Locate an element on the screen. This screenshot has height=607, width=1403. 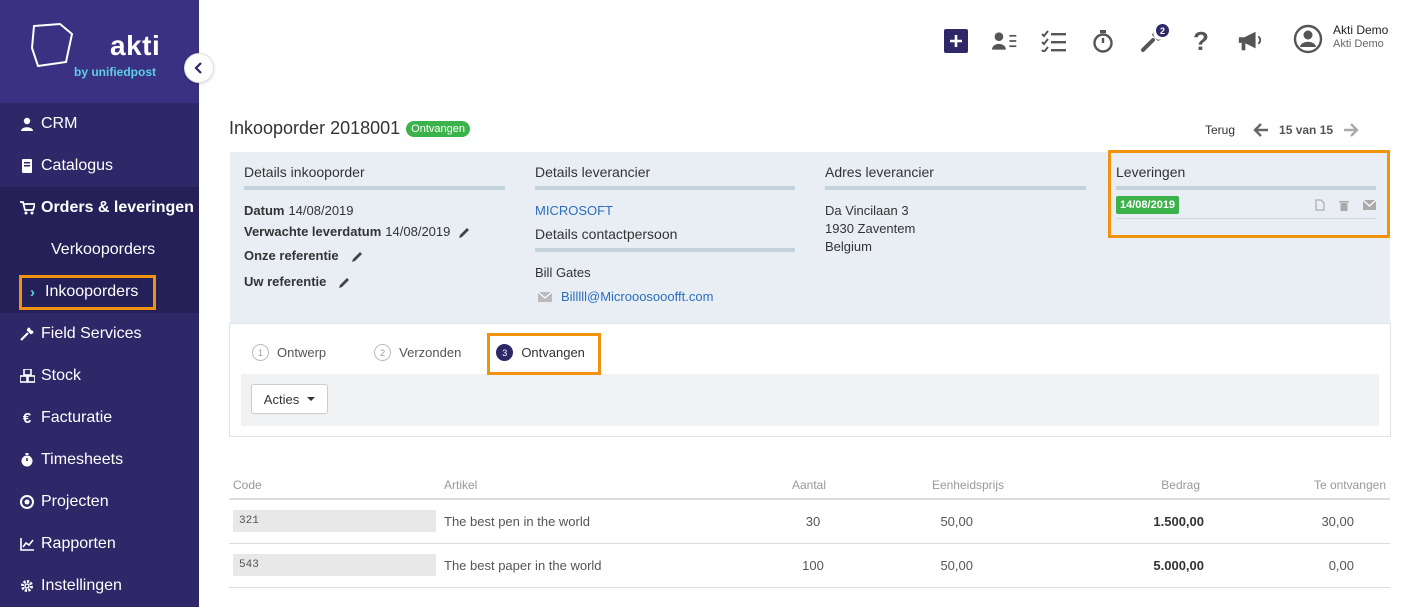
sidebar-item-stock: Stock is located at coordinates (99, 376).